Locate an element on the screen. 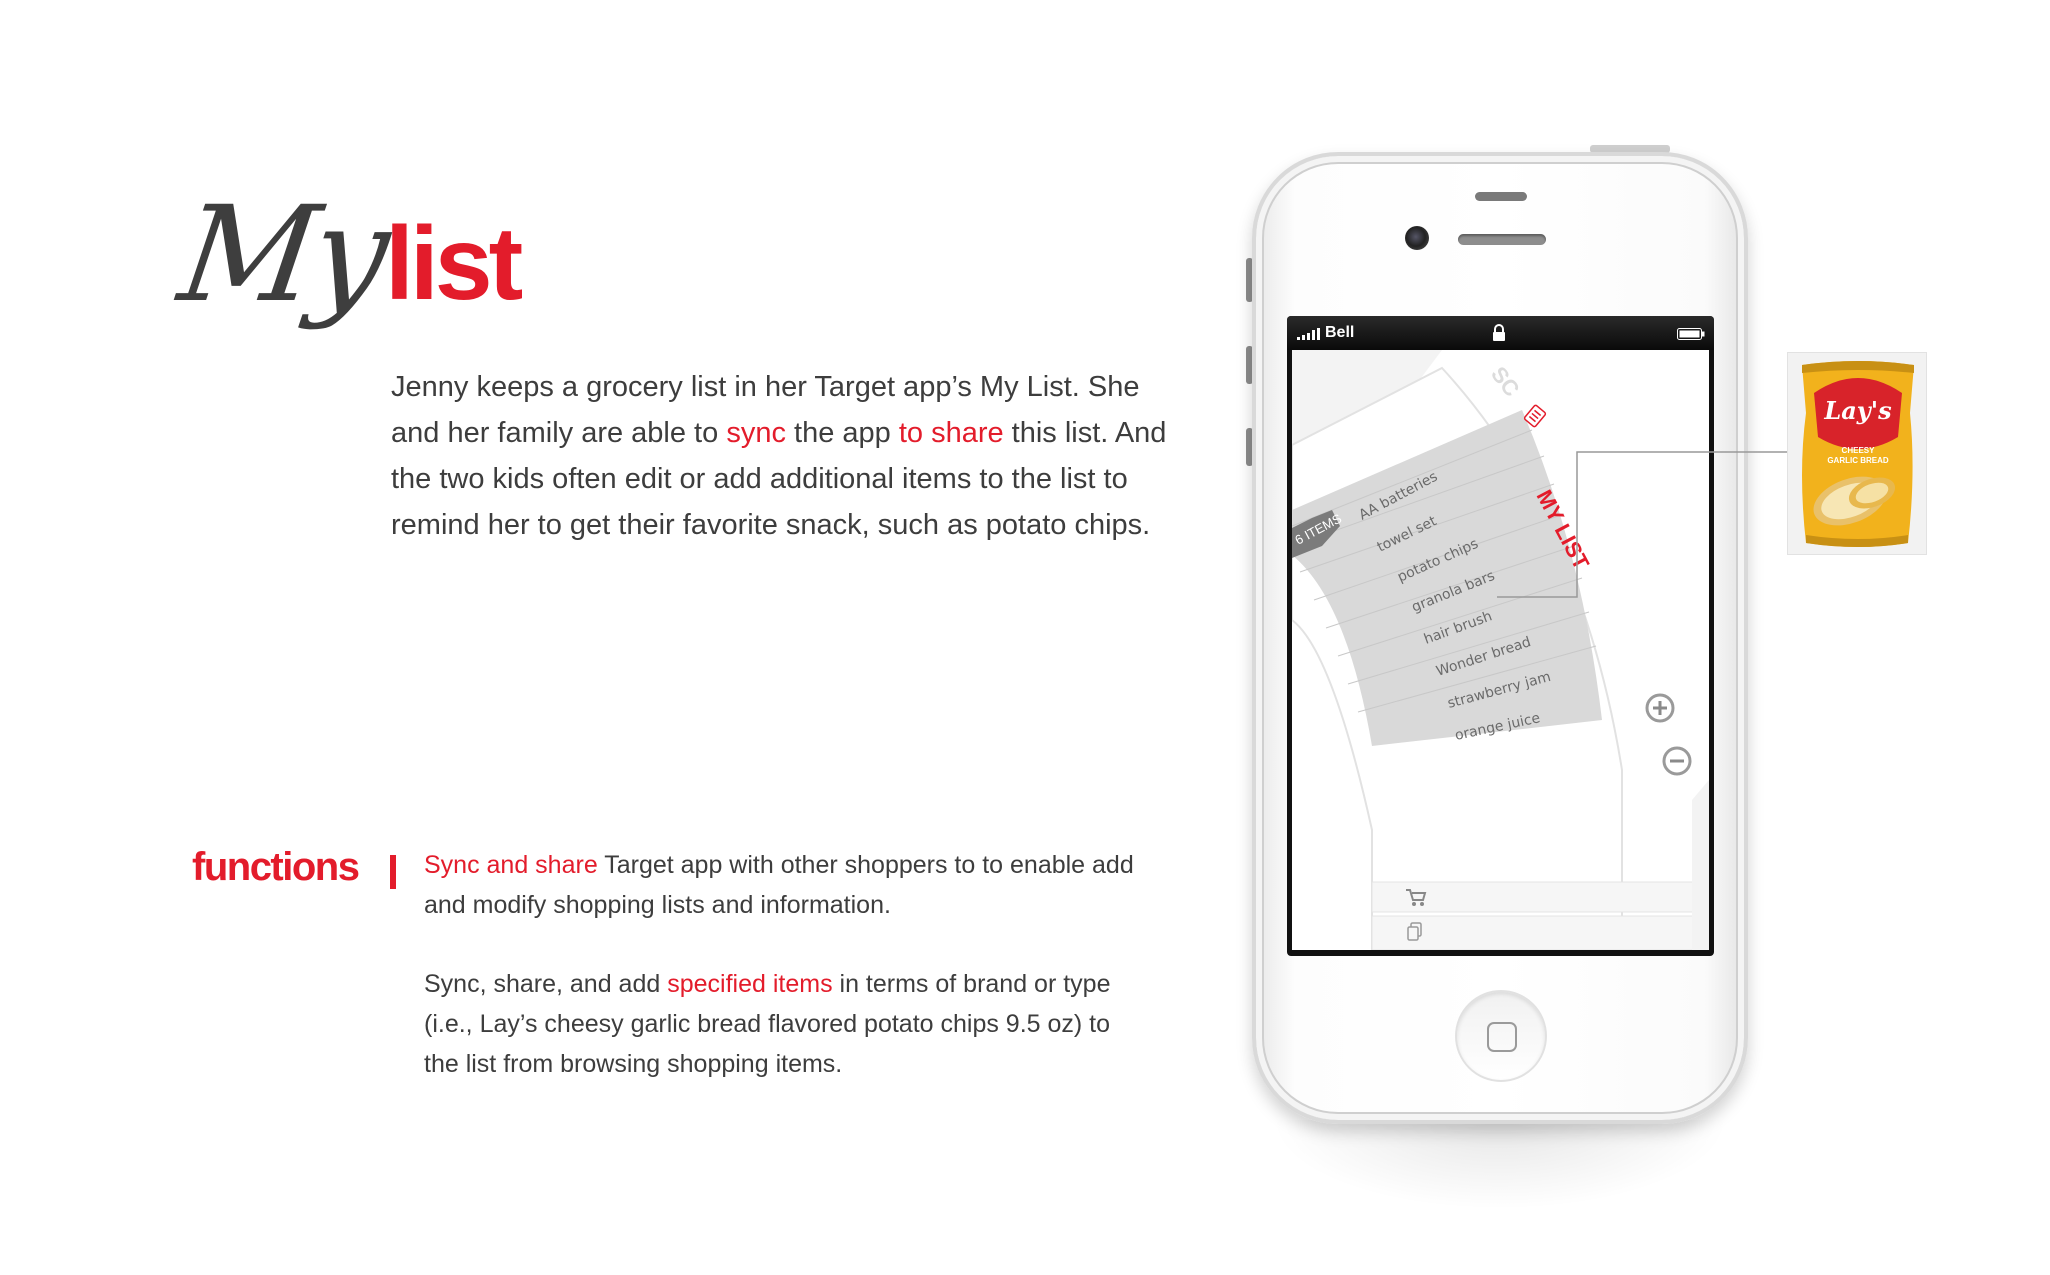  title-bold-word: list is located at coordinates (454, 264).